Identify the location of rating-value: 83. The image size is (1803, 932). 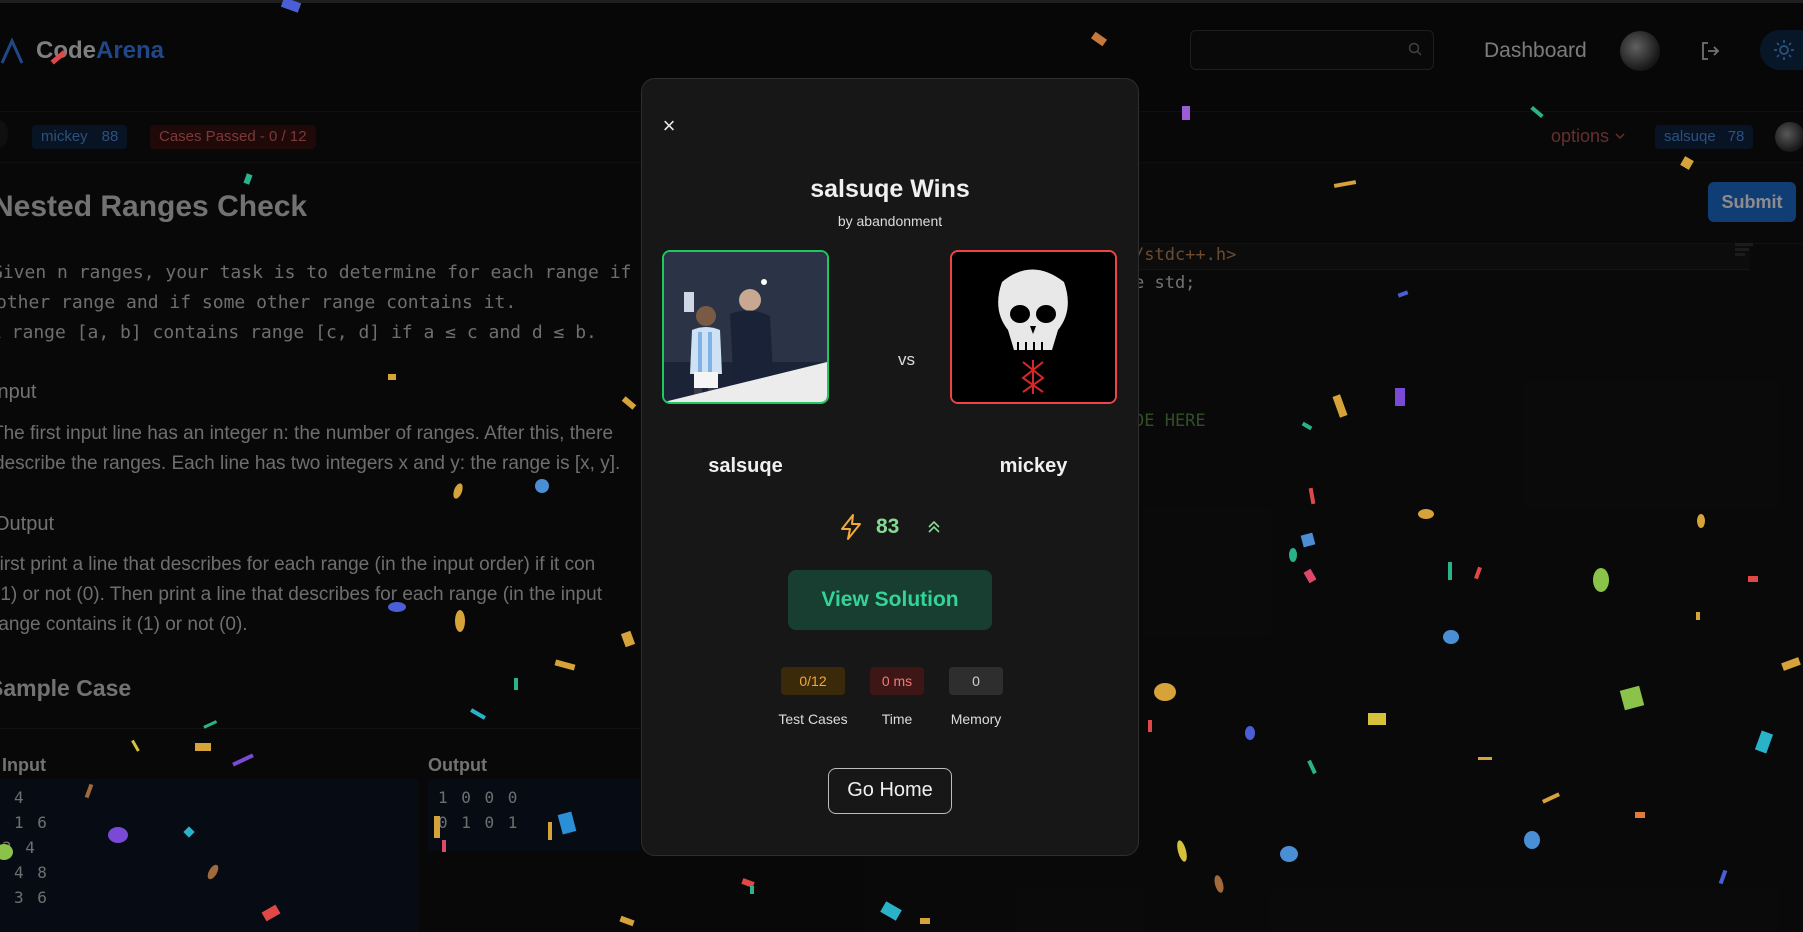
(888, 526).